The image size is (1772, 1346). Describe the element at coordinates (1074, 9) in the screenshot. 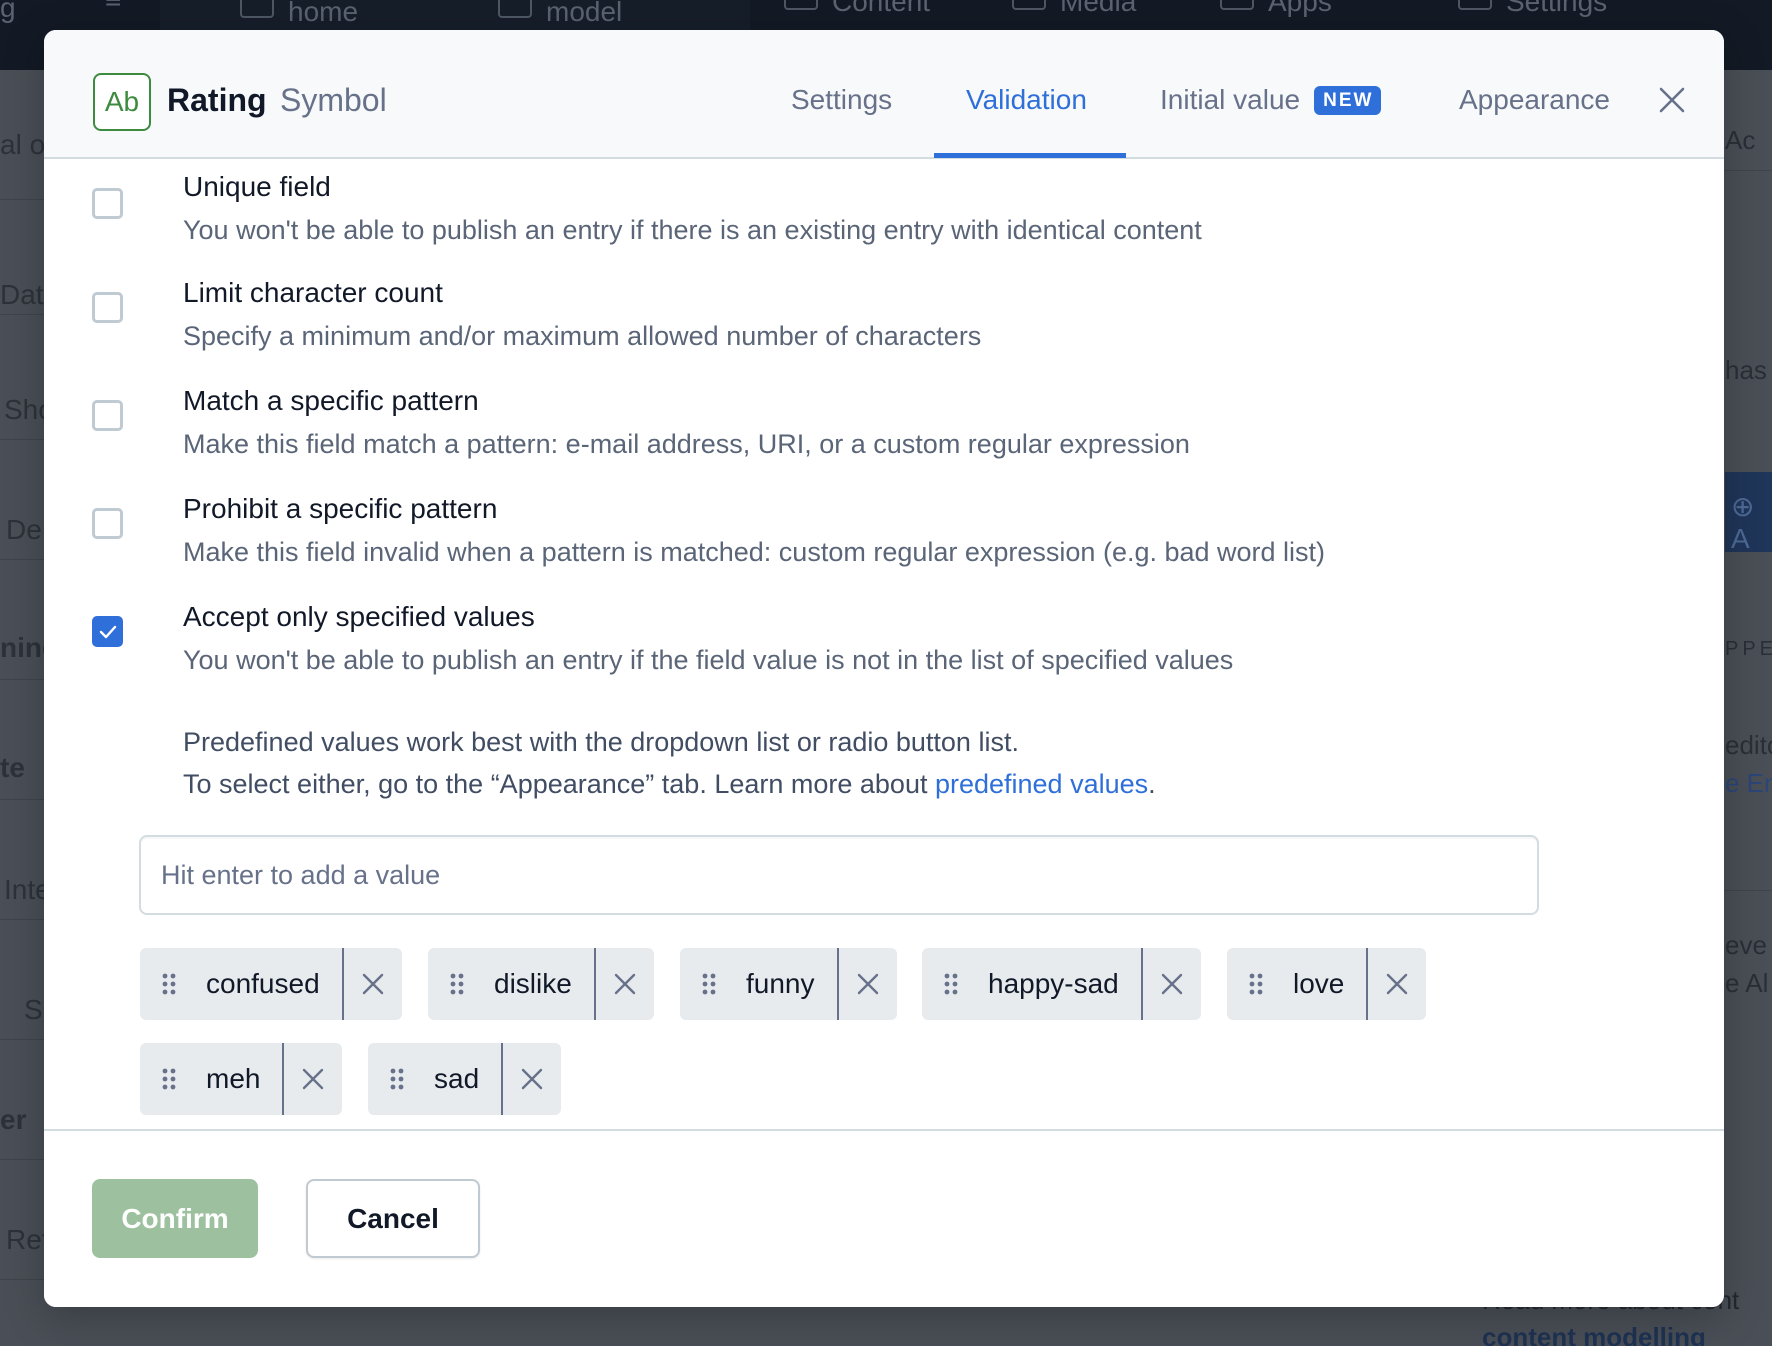

I see `nav-media: Media` at that location.